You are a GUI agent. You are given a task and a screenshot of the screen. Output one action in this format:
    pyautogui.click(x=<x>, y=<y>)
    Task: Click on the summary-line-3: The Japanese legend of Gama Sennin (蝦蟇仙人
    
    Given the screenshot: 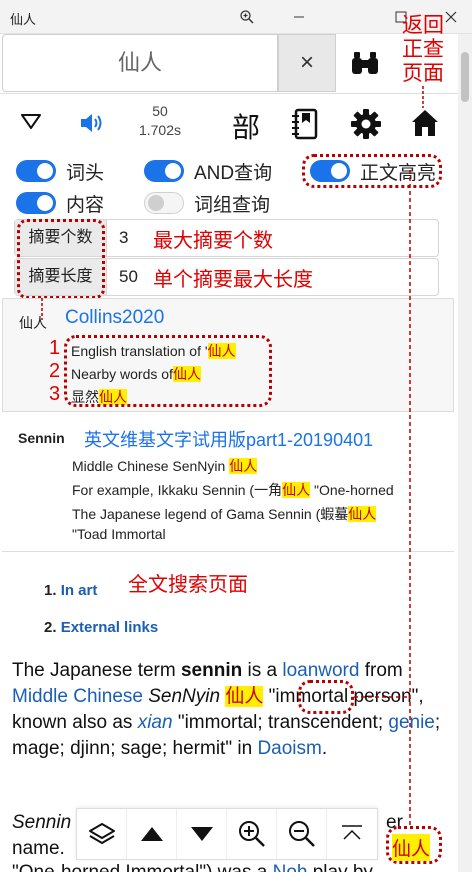 What is the action you would take?
    pyautogui.click(x=224, y=514)
    